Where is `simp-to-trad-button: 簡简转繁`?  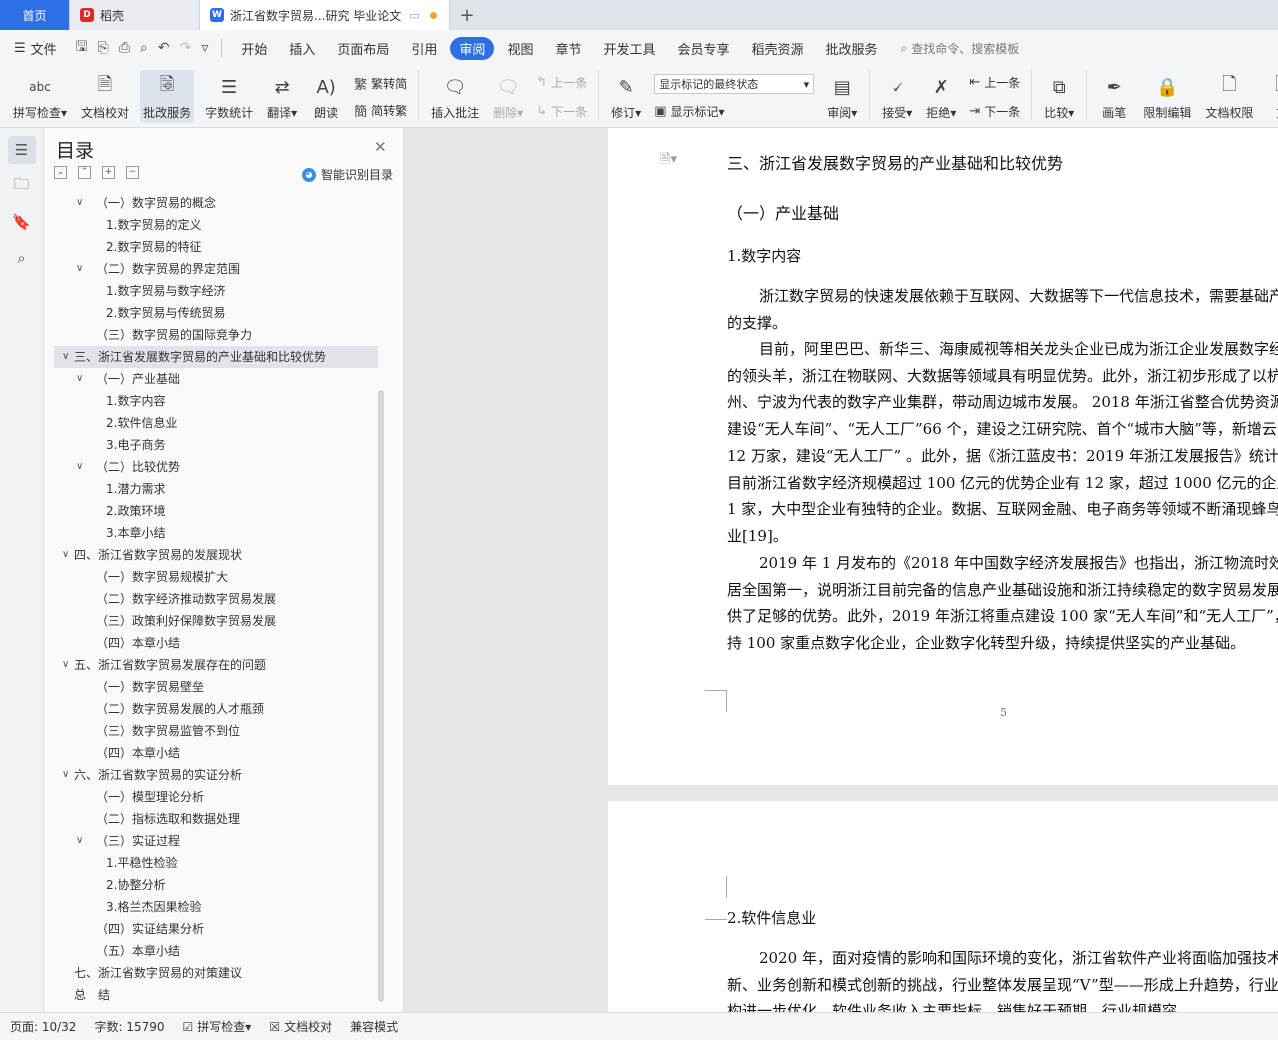
simp-to-trad-button: 簡简转繁 is located at coordinates (380, 110).